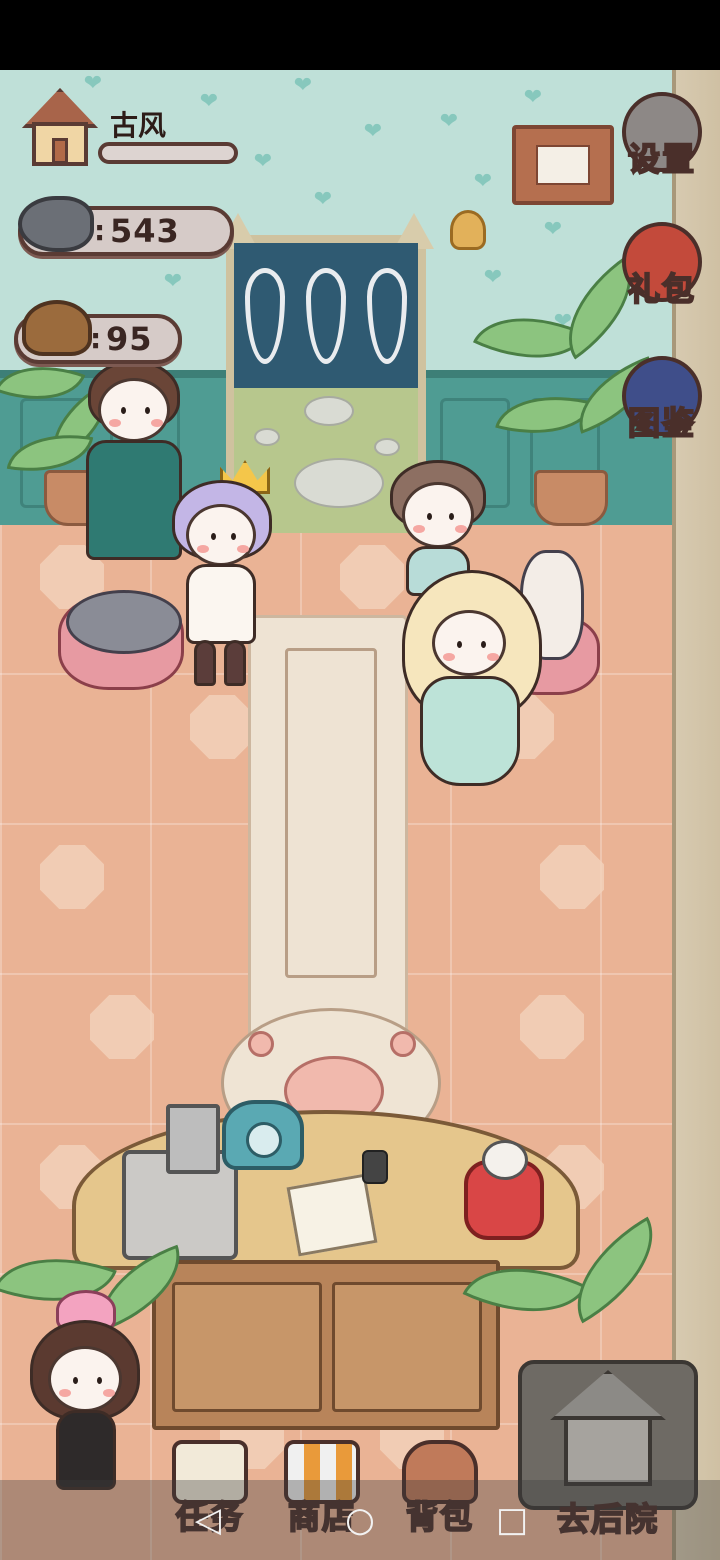 The width and height of the screenshot is (720, 1560). Describe the element at coordinates (375, 1167) in the screenshot. I see `inkwell-icon` at that location.